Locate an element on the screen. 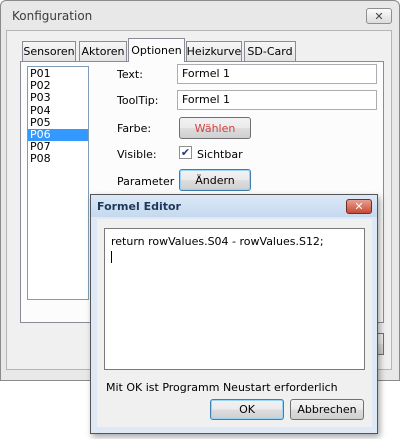  text-input: Formel 1 is located at coordinates (277, 74).